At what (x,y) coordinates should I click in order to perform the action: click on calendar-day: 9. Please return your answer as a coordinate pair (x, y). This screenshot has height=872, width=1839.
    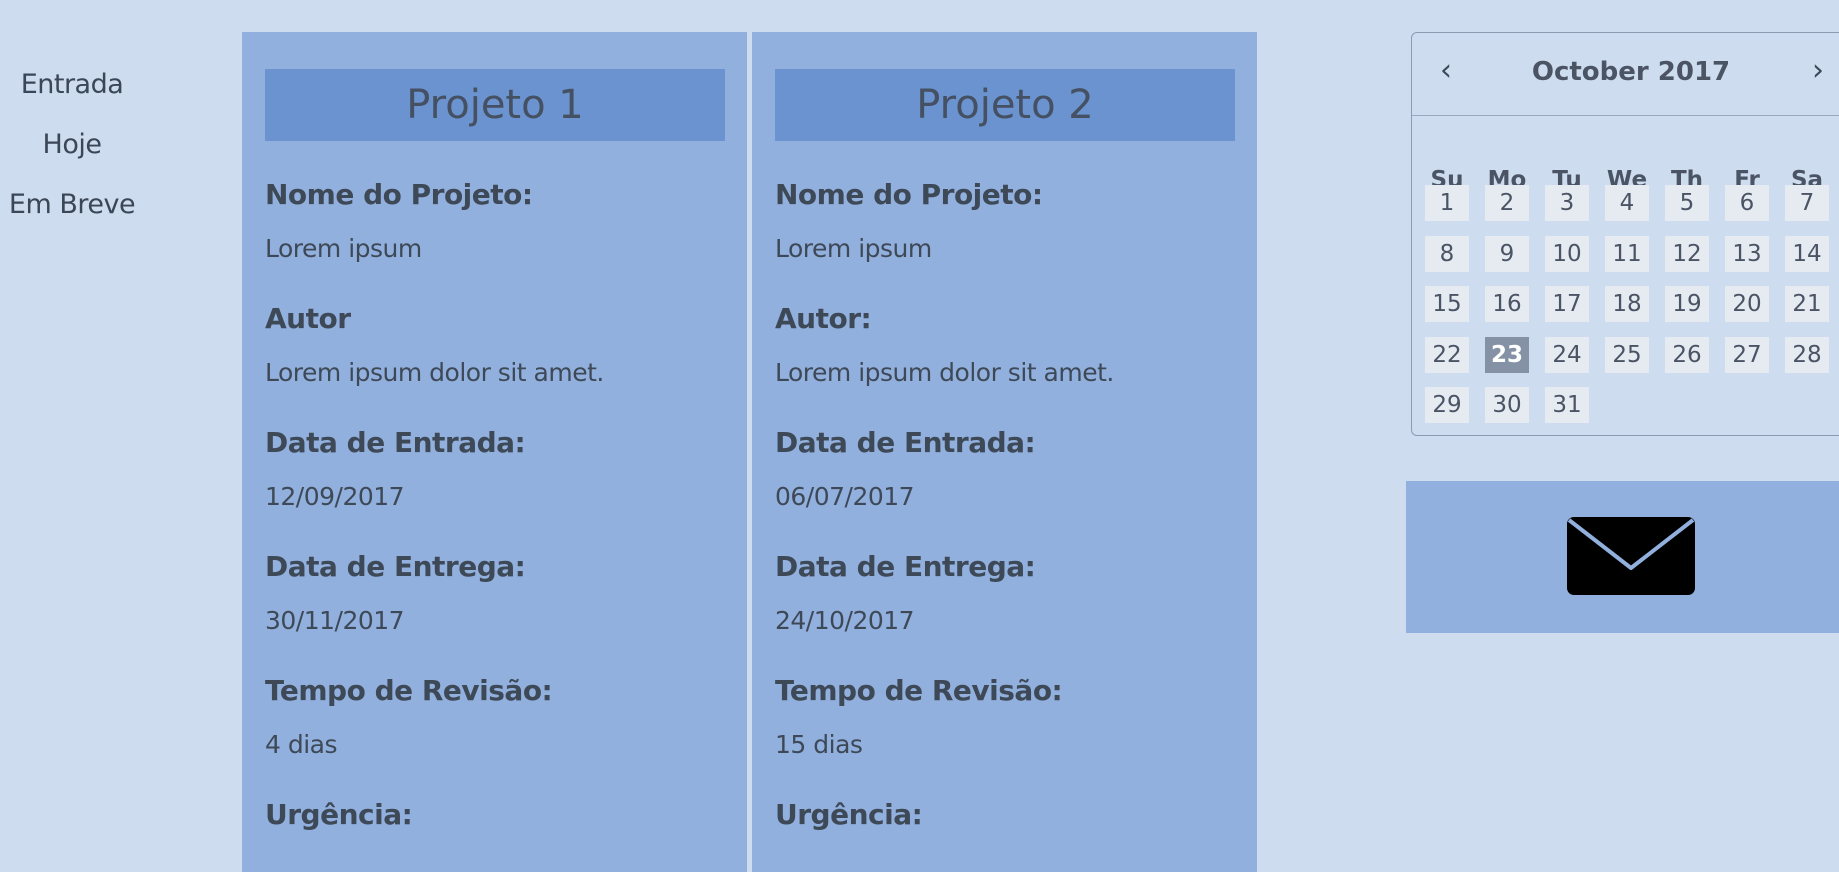
    Looking at the image, I should click on (1507, 254).